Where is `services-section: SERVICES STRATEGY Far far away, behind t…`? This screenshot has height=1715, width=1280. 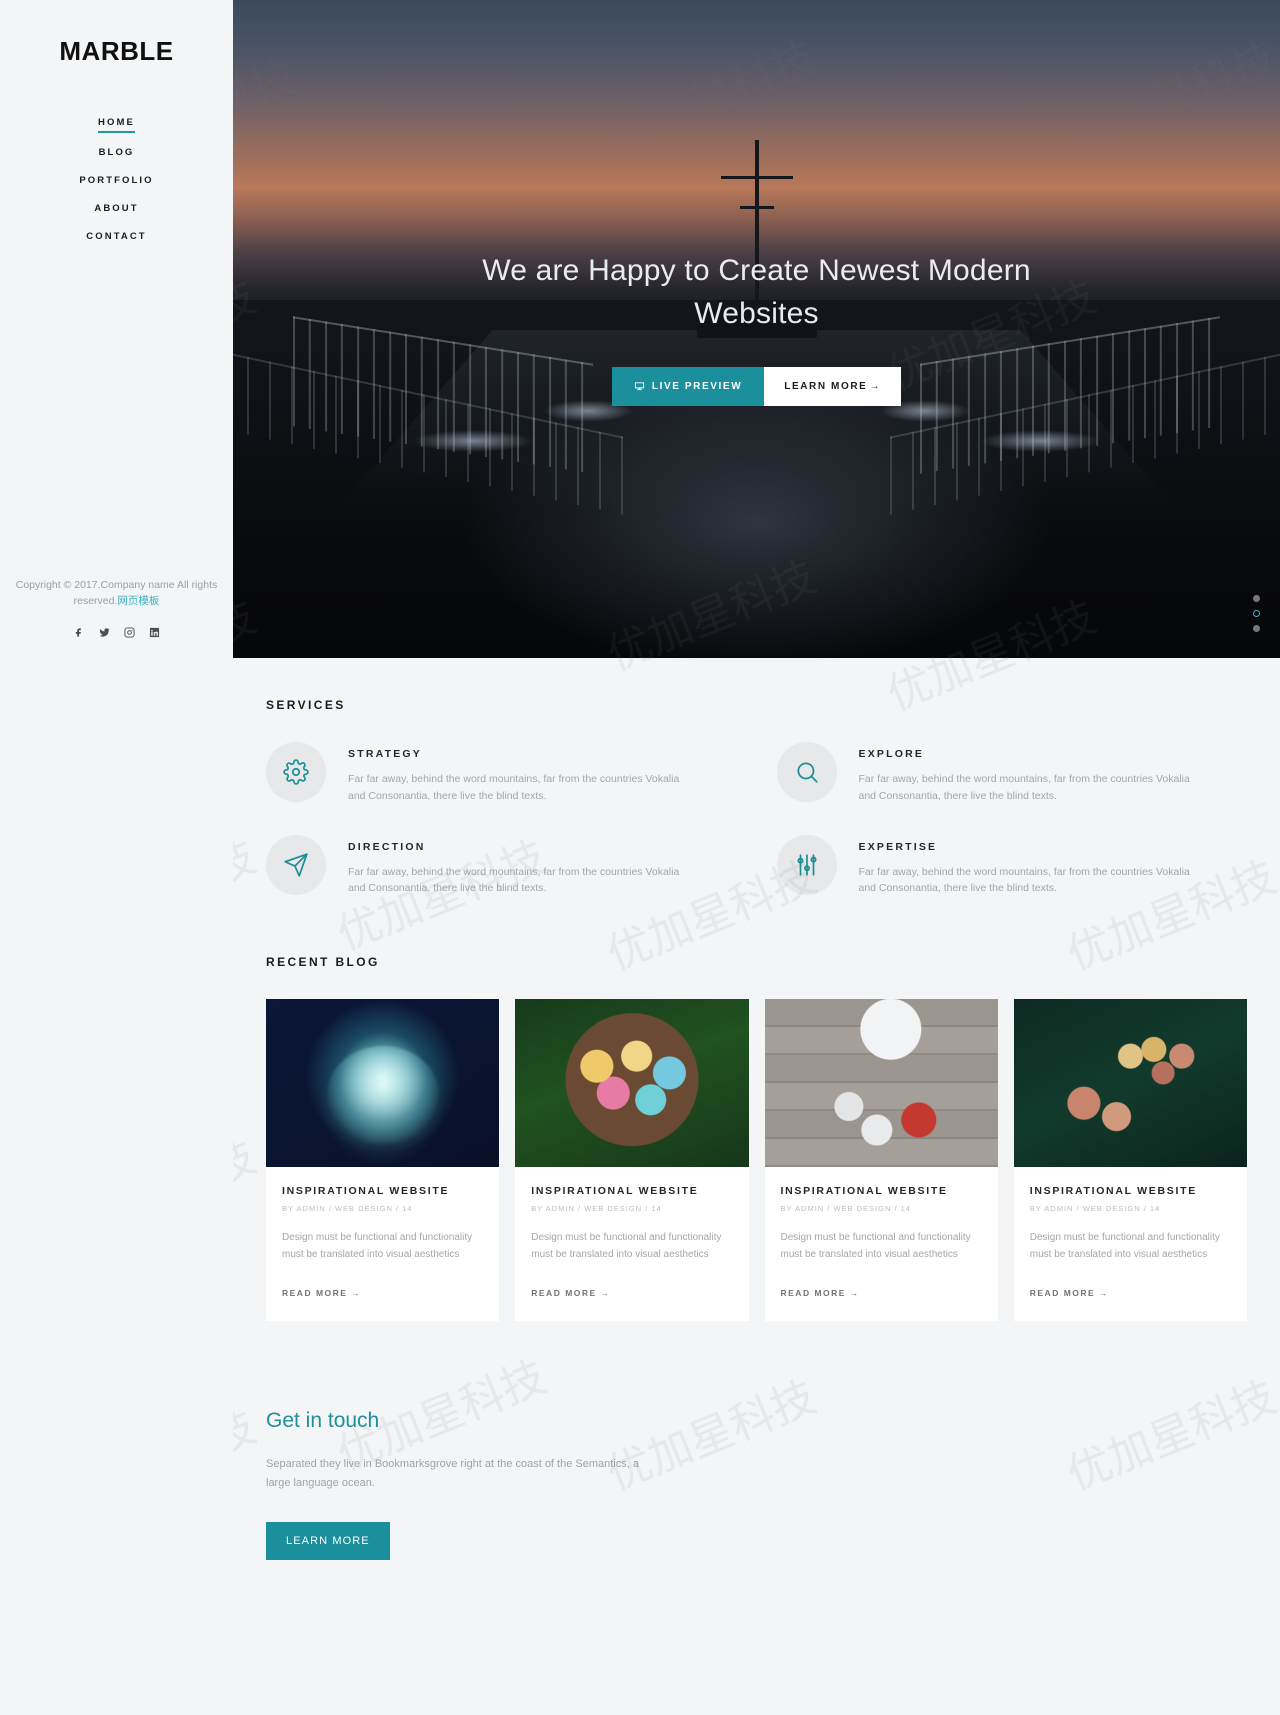 services-section: SERVICES STRATEGY Far far away, behind t… is located at coordinates (756, 777).